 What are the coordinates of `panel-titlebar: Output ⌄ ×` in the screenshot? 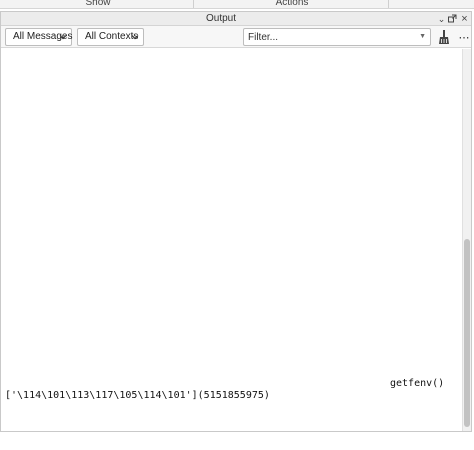 It's located at (236, 19).